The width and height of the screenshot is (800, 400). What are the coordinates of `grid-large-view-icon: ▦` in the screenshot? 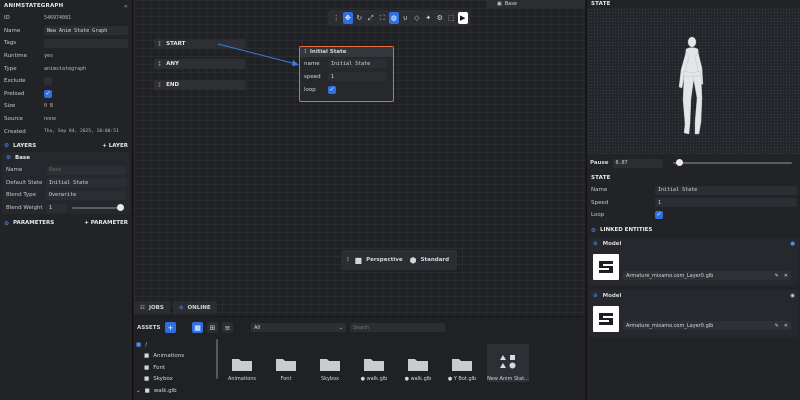 It's located at (197, 327).